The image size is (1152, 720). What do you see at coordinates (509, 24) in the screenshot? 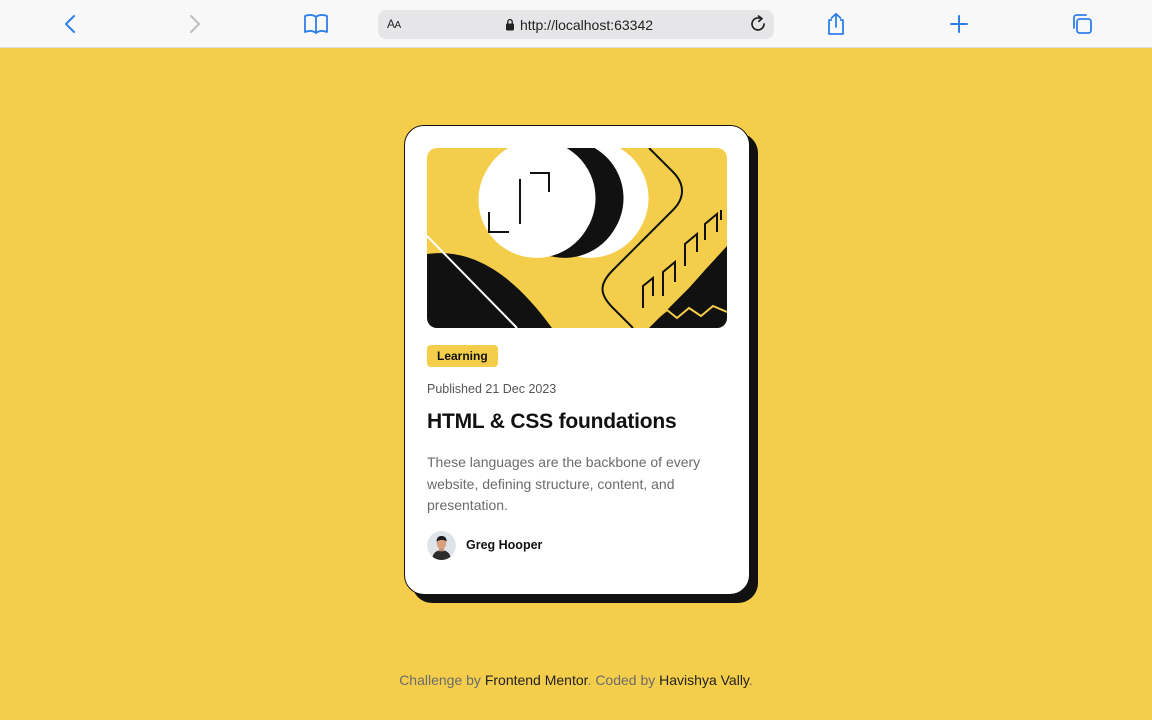
I see `lock-icon` at bounding box center [509, 24].